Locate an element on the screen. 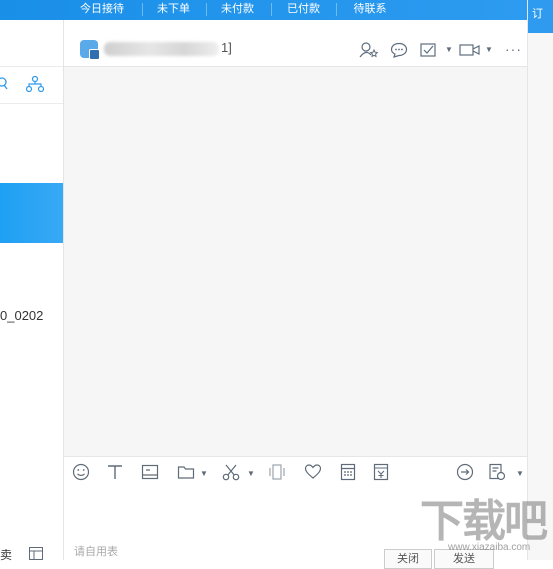  tab-unpaid: 未付款 is located at coordinates (237, 10).